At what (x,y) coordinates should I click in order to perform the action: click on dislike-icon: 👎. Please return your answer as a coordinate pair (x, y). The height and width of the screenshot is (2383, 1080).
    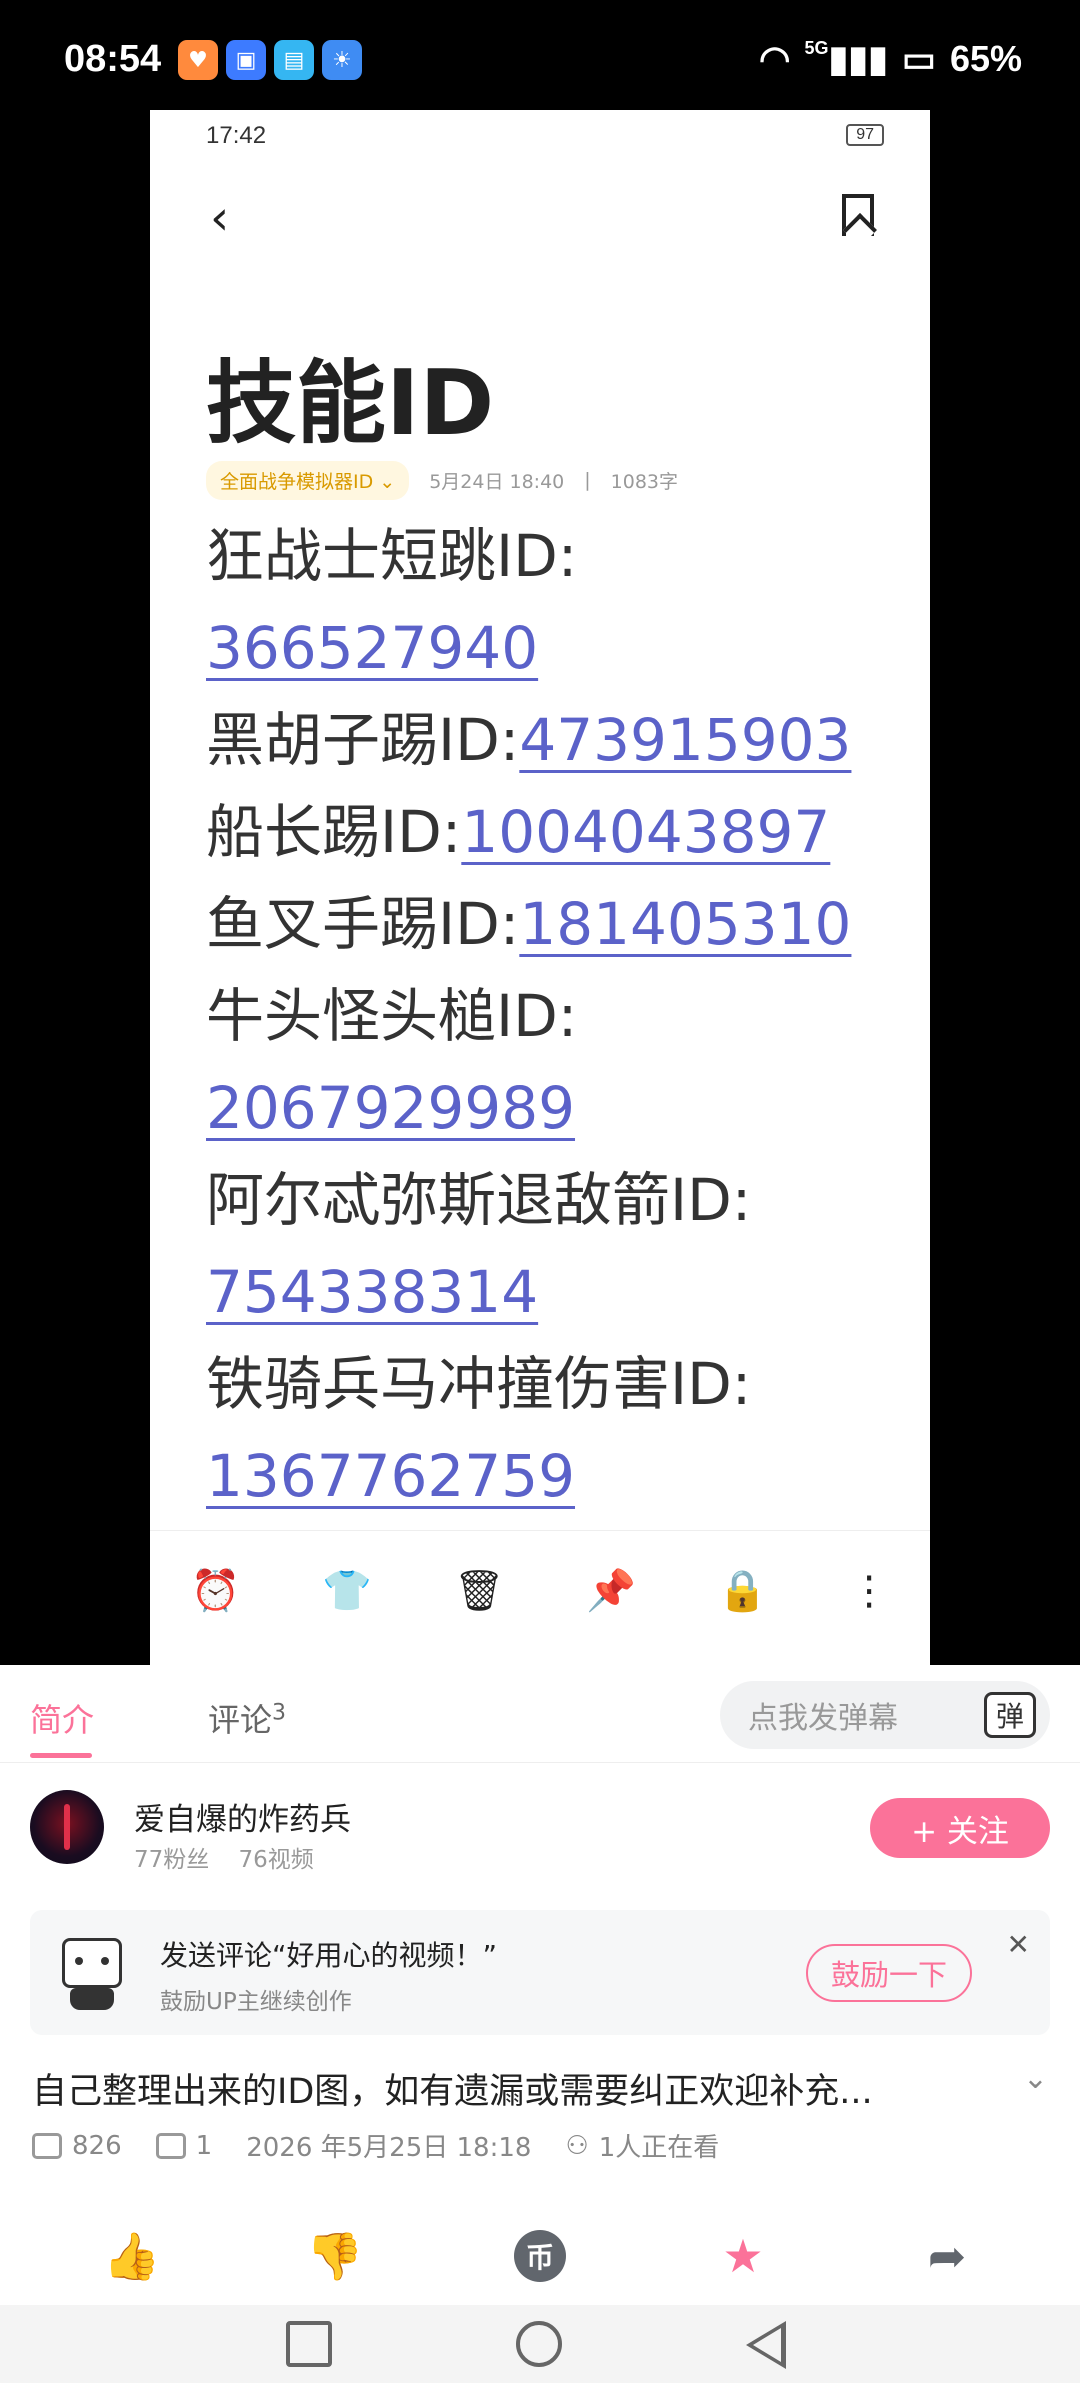
    Looking at the image, I should click on (335, 2256).